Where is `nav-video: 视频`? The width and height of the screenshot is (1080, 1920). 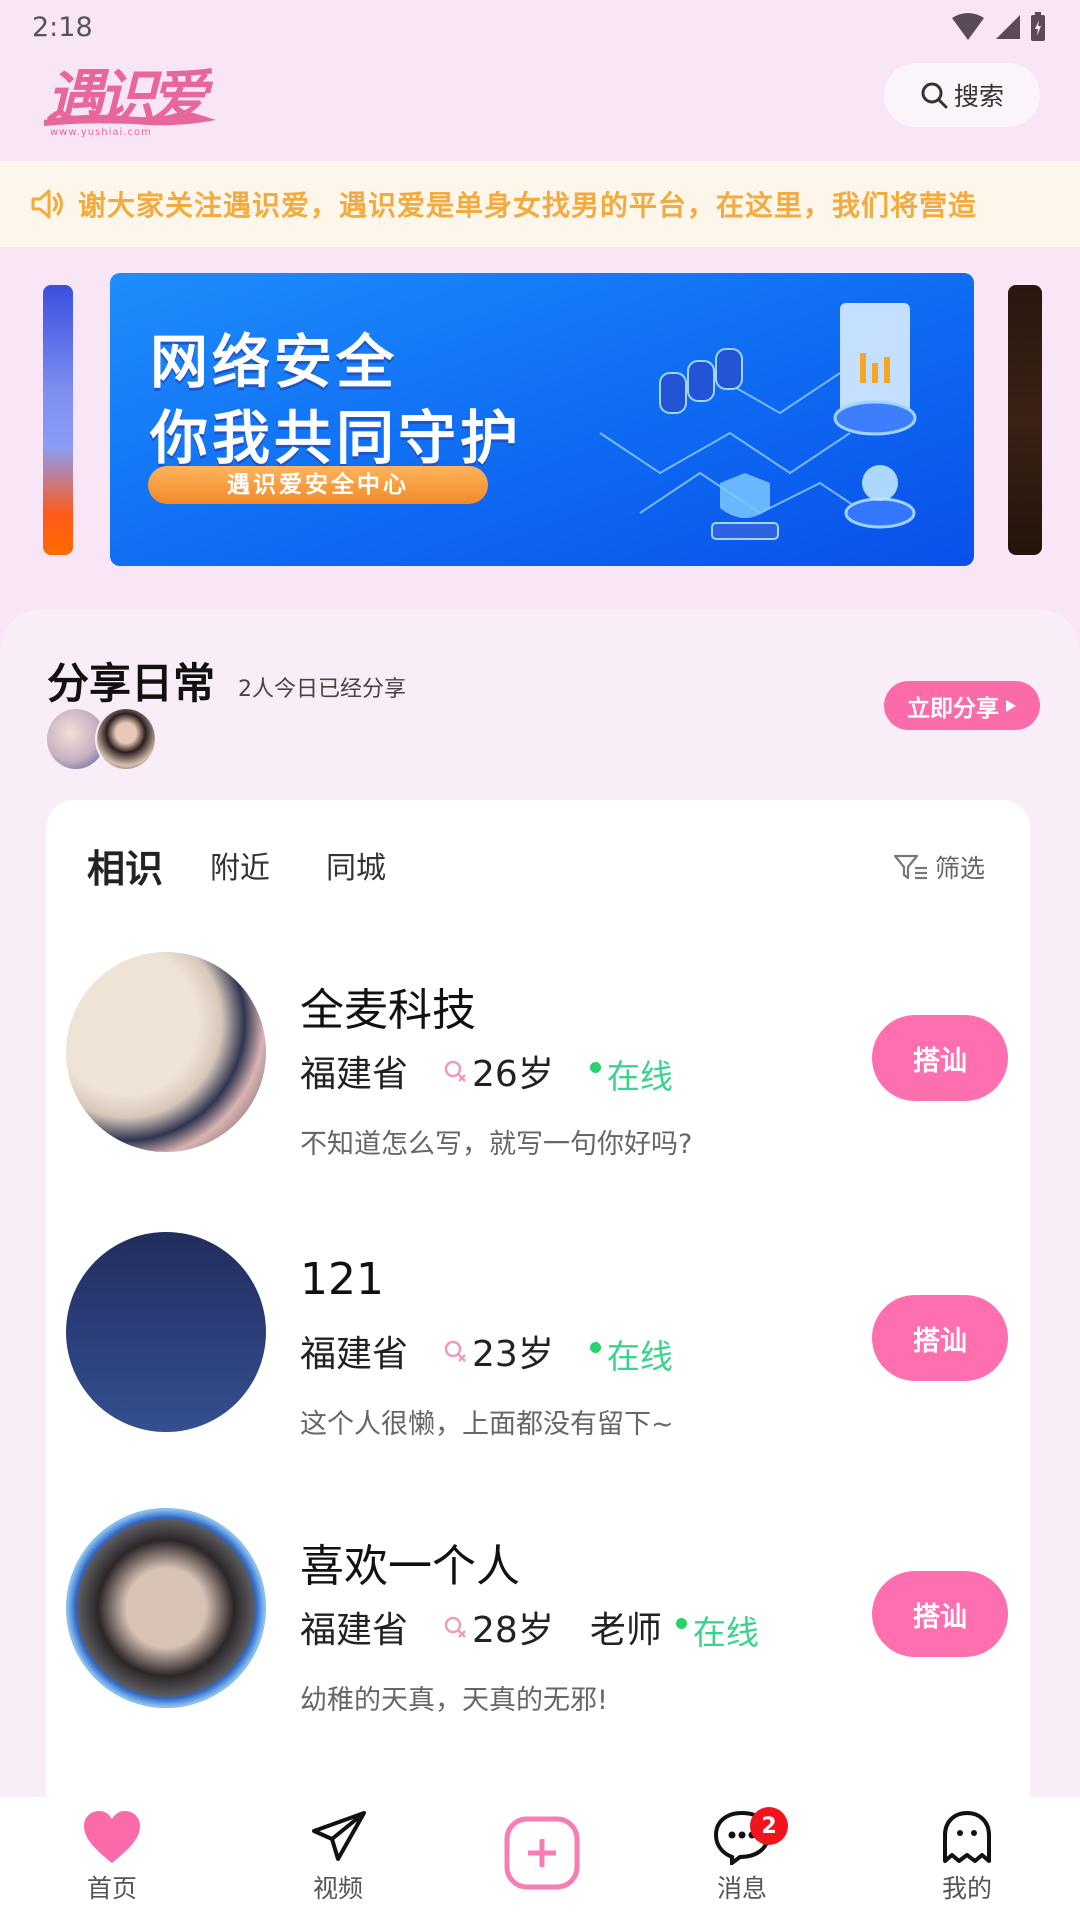
nav-video: 视频 is located at coordinates (338, 1857).